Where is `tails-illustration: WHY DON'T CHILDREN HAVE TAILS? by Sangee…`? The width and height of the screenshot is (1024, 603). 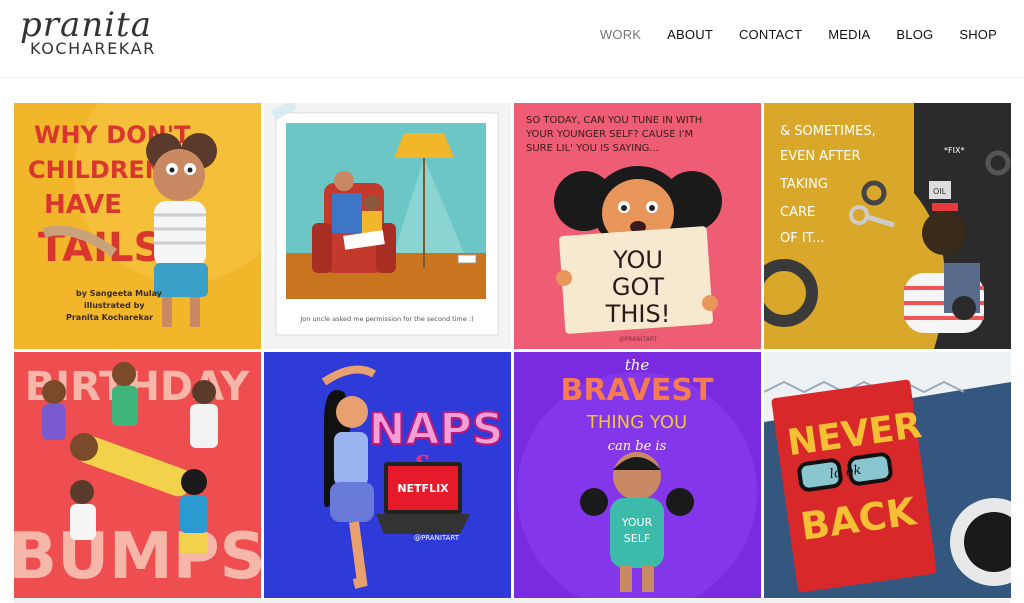 tails-illustration: WHY DON'T CHILDREN HAVE TAILS? by Sangee… is located at coordinates (137, 226).